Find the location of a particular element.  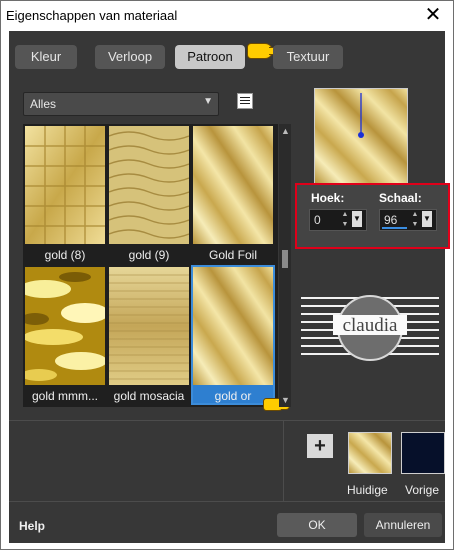

pattern-preview is located at coordinates (361, 136).